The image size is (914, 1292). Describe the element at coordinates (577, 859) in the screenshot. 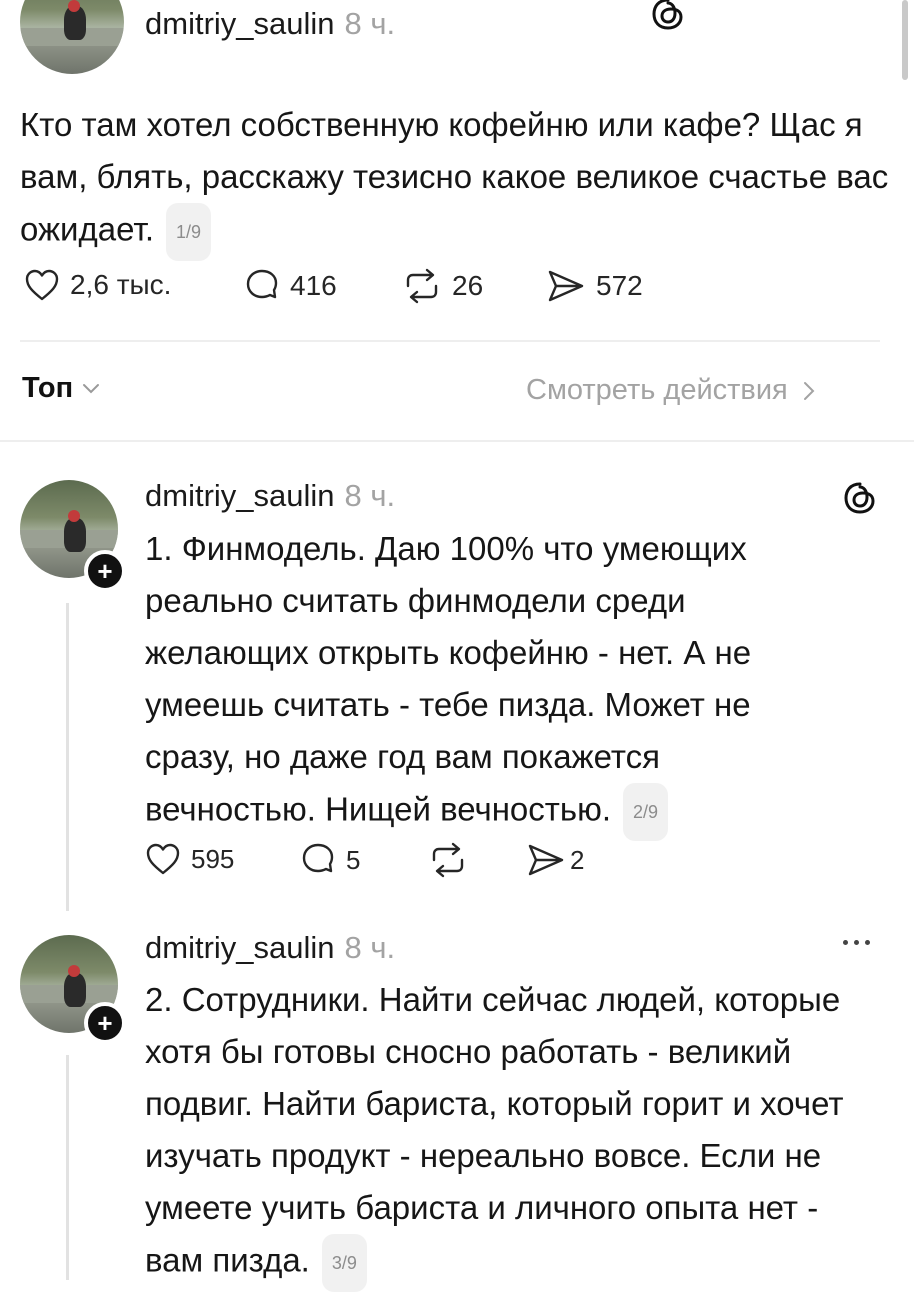

I see `share-count: 2` at that location.